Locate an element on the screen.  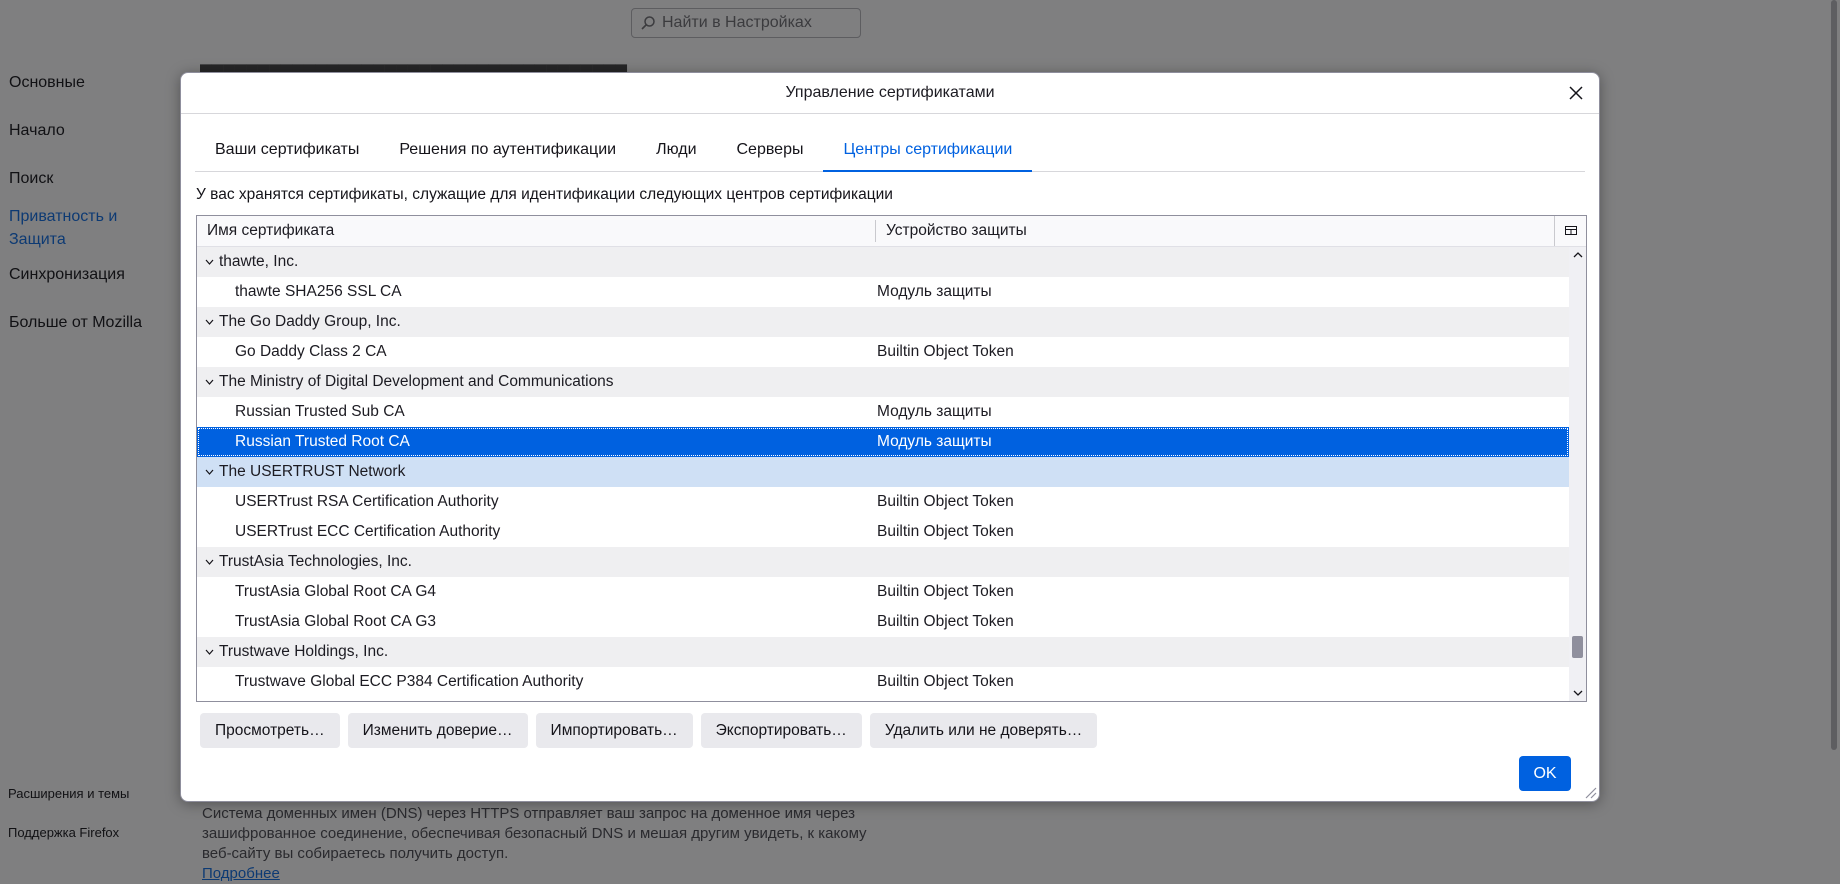
nav-item-search: Поиск is located at coordinates (31, 179).